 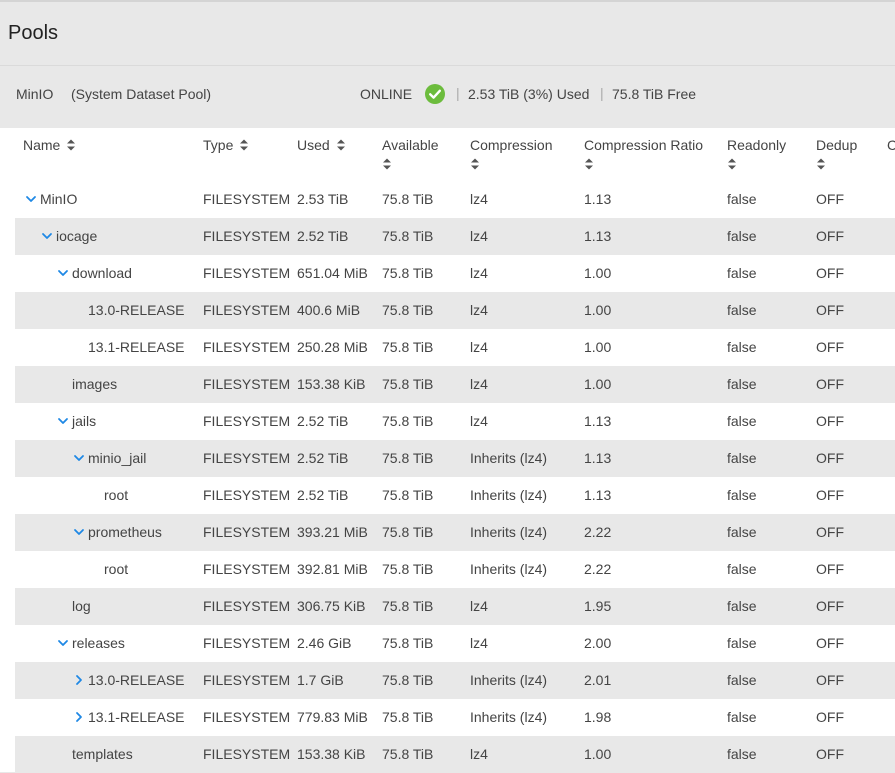 I want to click on cell-used: 2.46 GiB, so click(x=324, y=643).